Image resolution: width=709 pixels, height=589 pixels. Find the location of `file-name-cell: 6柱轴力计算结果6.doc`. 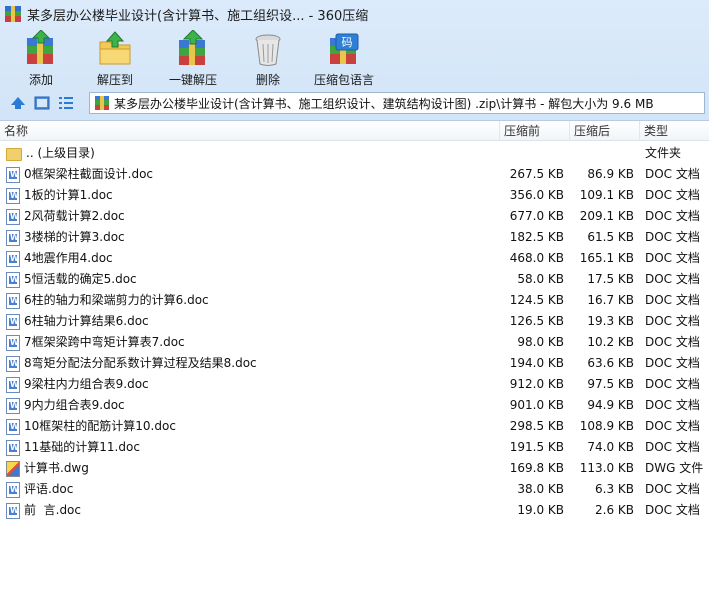

file-name-cell: 6柱轴力计算结果6.doc is located at coordinates (251, 321).